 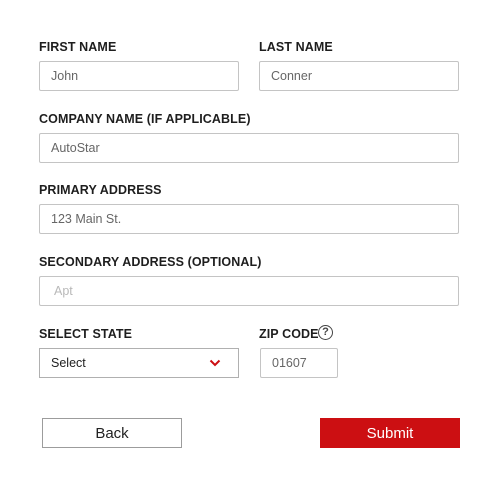 I want to click on last-name-field: Conner, so click(x=359, y=76).